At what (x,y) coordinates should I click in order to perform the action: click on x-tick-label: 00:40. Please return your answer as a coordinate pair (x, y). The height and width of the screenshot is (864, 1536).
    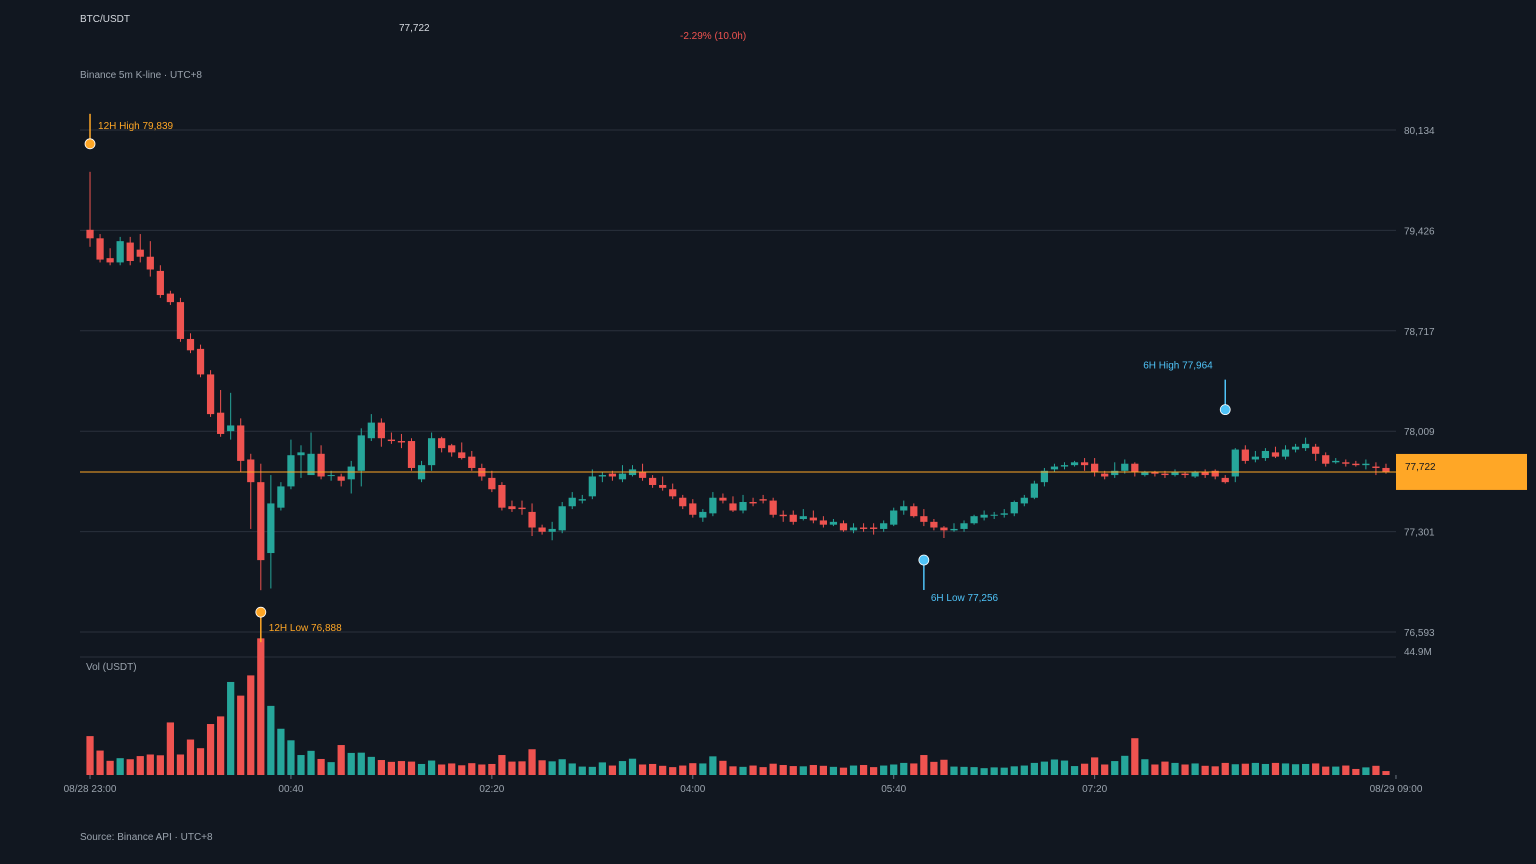
    Looking at the image, I should click on (290, 789).